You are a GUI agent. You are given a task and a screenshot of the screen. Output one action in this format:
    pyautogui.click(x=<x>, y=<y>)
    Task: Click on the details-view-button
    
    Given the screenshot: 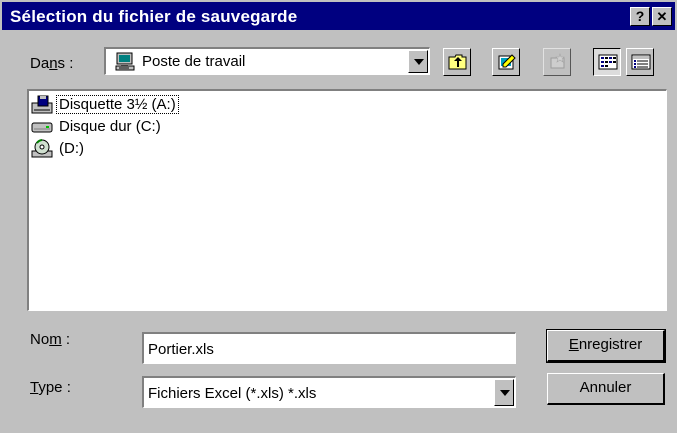 What is the action you would take?
    pyautogui.click(x=640, y=62)
    